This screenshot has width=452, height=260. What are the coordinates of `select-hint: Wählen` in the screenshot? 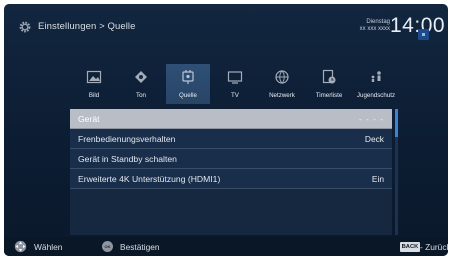 It's located at (48, 247).